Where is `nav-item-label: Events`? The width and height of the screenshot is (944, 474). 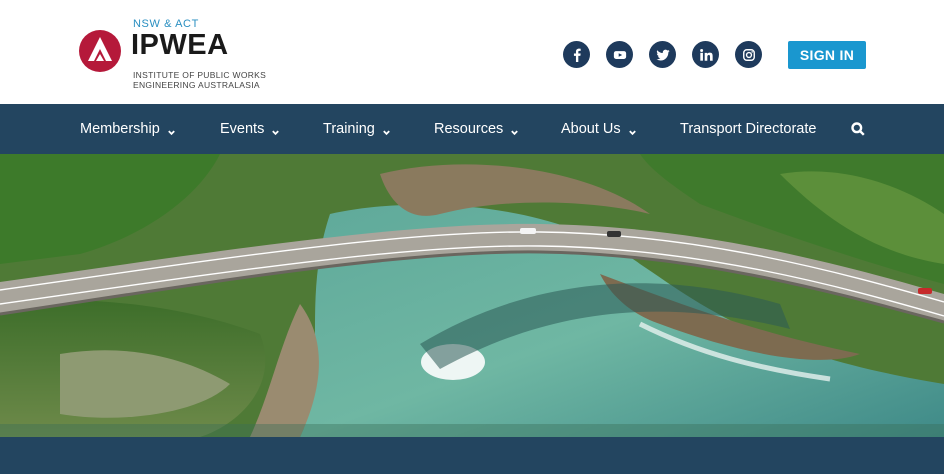
nav-item-label: Events is located at coordinates (242, 129).